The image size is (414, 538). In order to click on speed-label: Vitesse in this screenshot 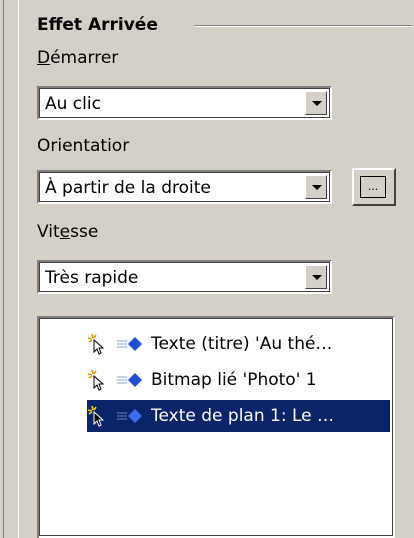, I will do `click(67, 232)`.